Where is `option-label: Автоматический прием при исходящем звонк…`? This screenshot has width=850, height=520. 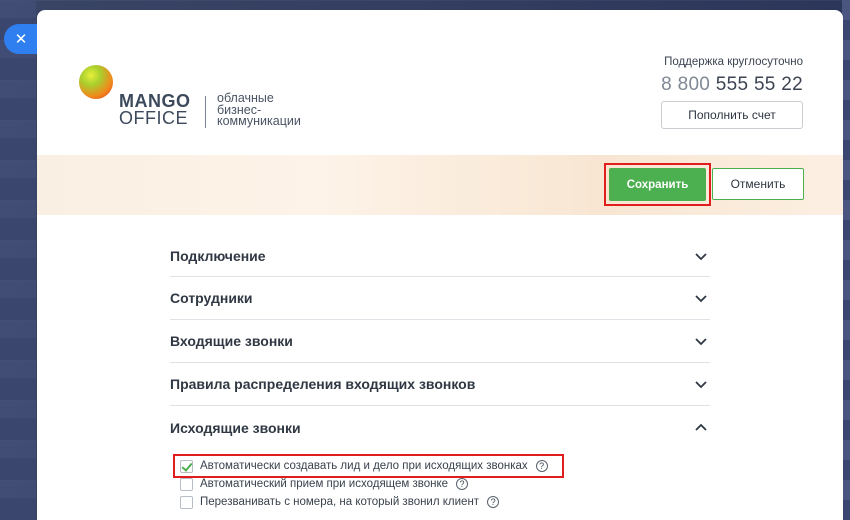 option-label: Автоматический прием при исходящем звонк… is located at coordinates (324, 484).